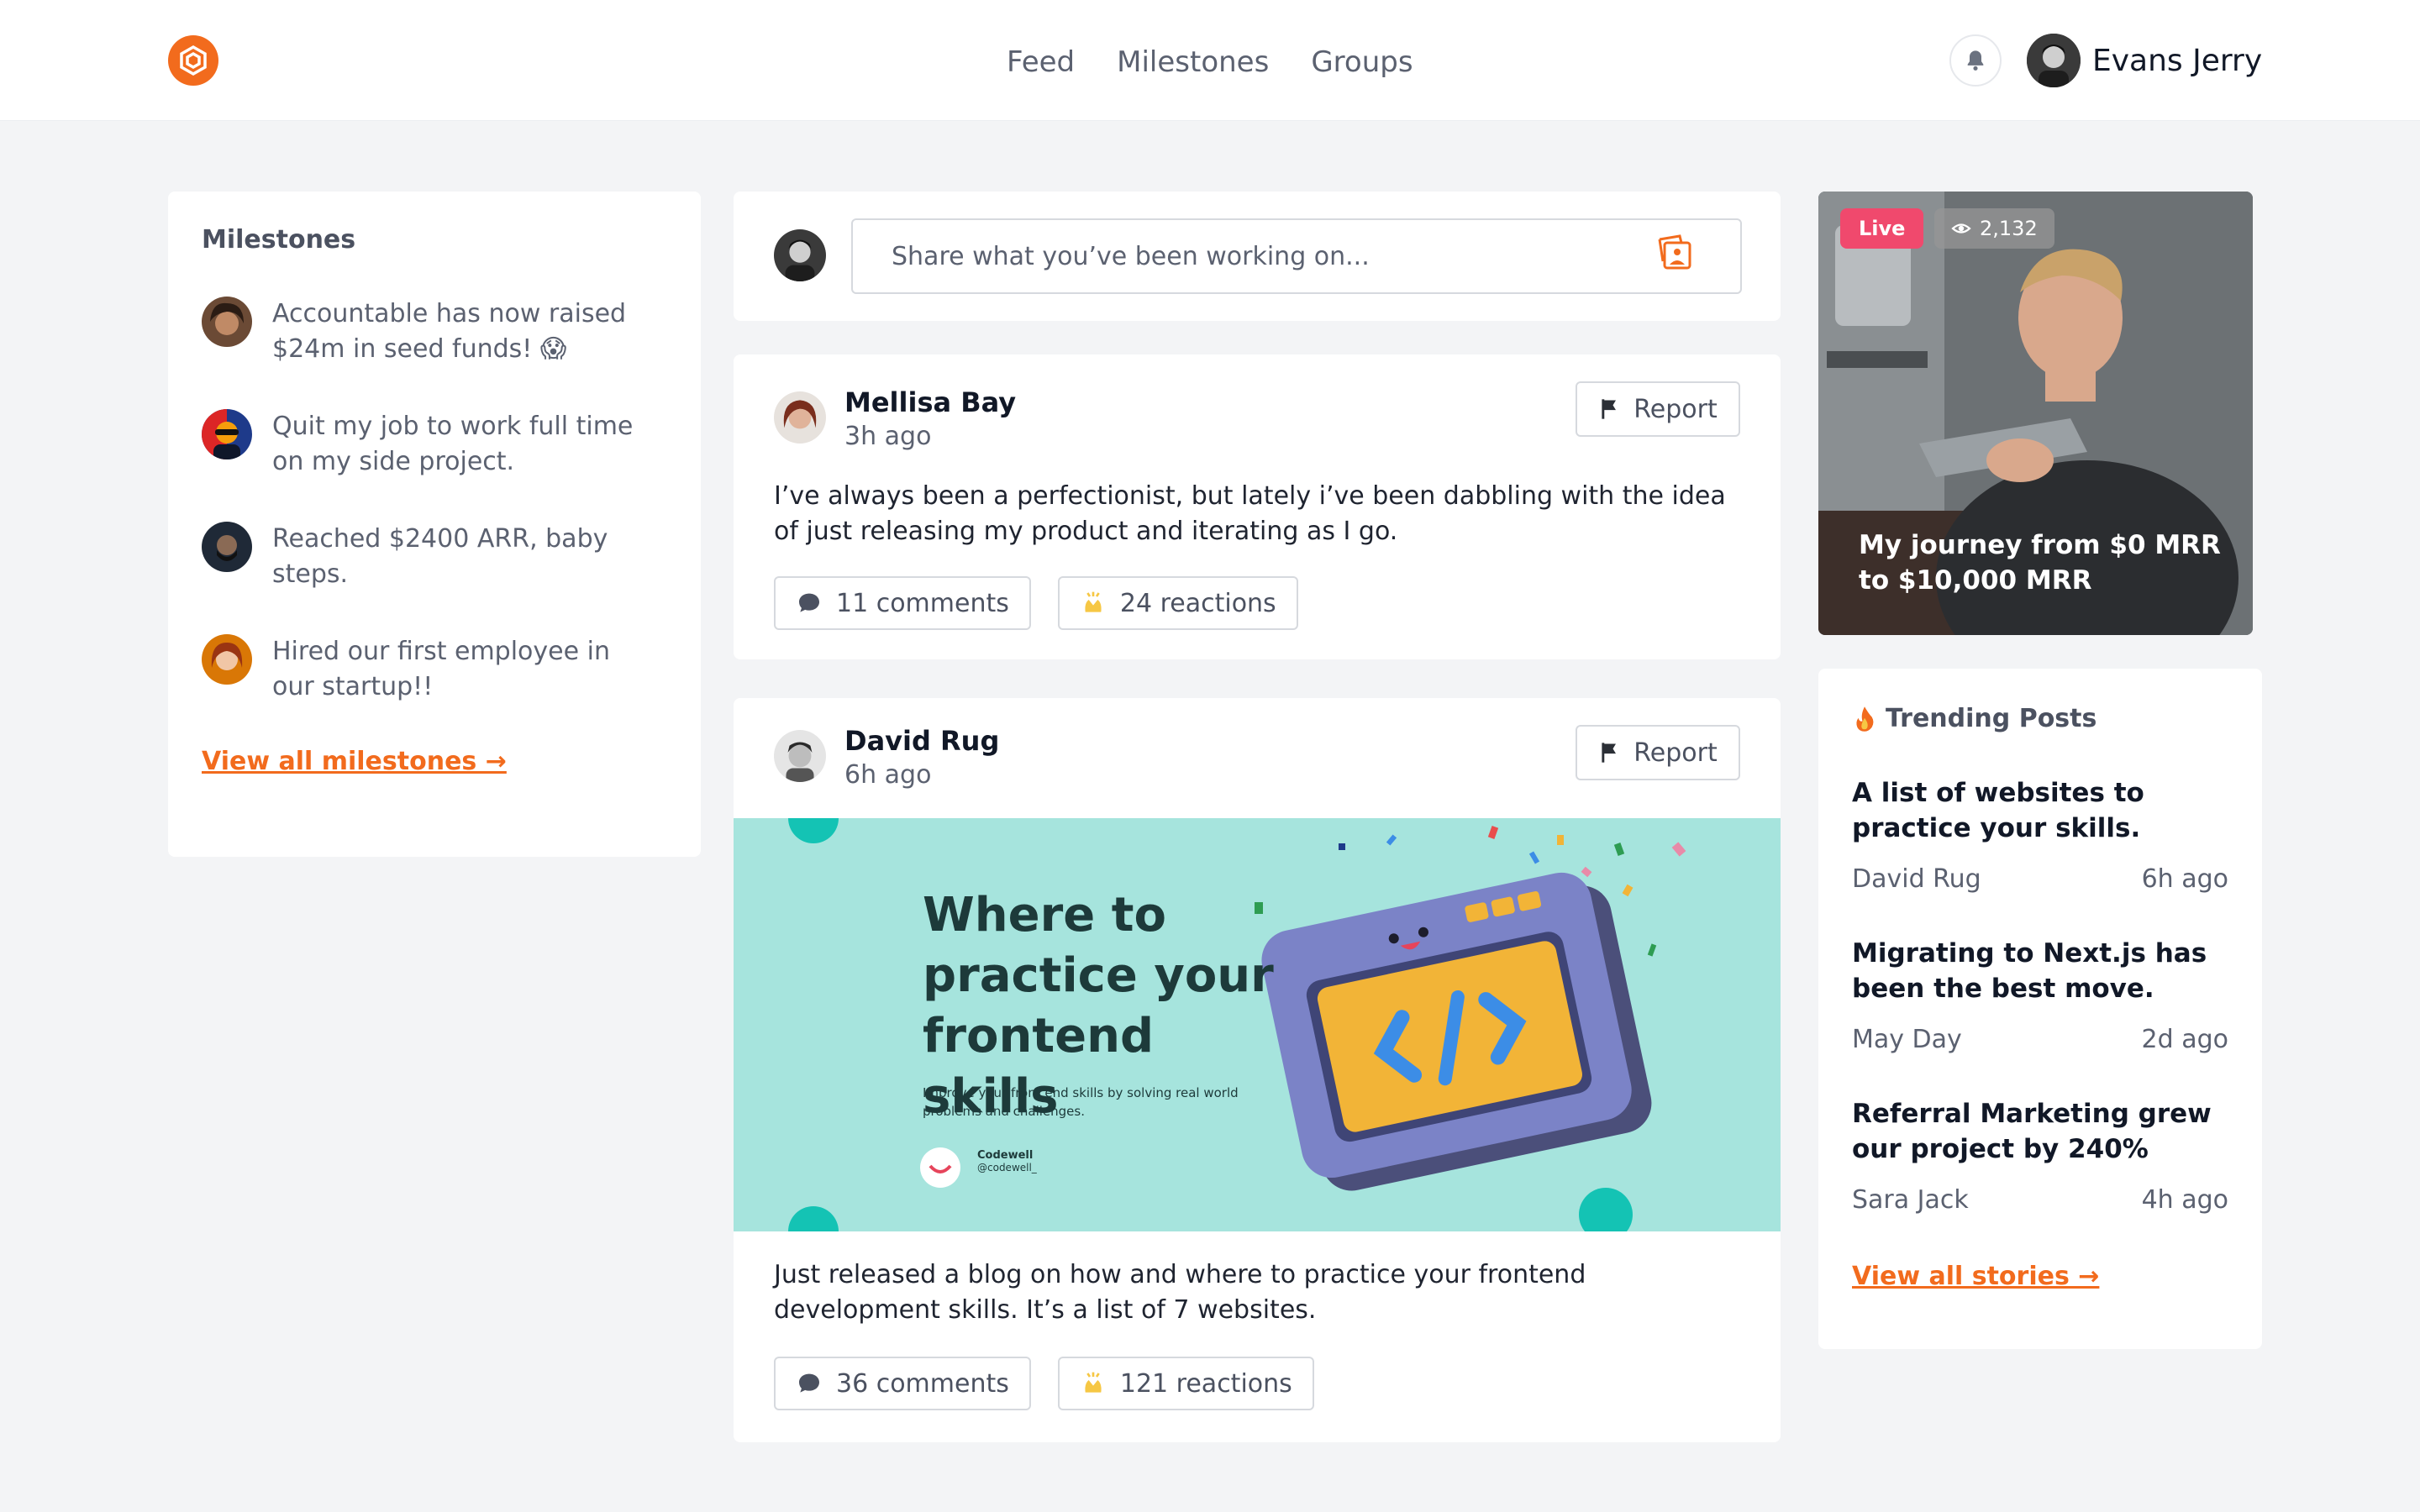  Describe the element at coordinates (2184, 879) in the screenshot. I see `trending-item-time: 6h ago` at that location.